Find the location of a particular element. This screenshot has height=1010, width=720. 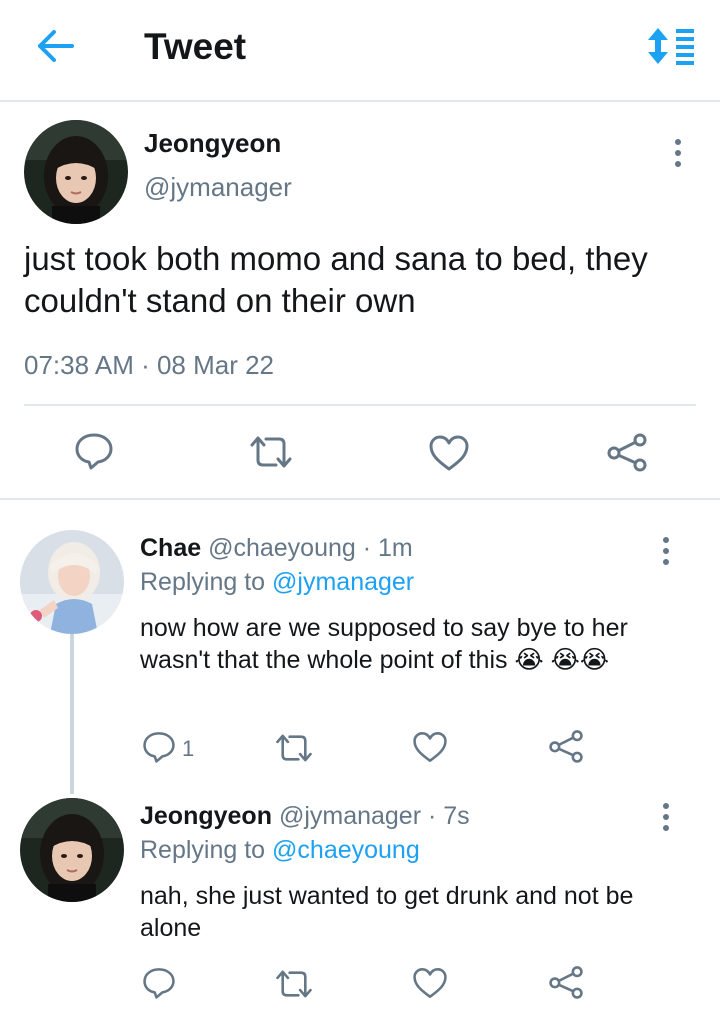

replying-to: Replying to @chaeyoung is located at coordinates (280, 850).